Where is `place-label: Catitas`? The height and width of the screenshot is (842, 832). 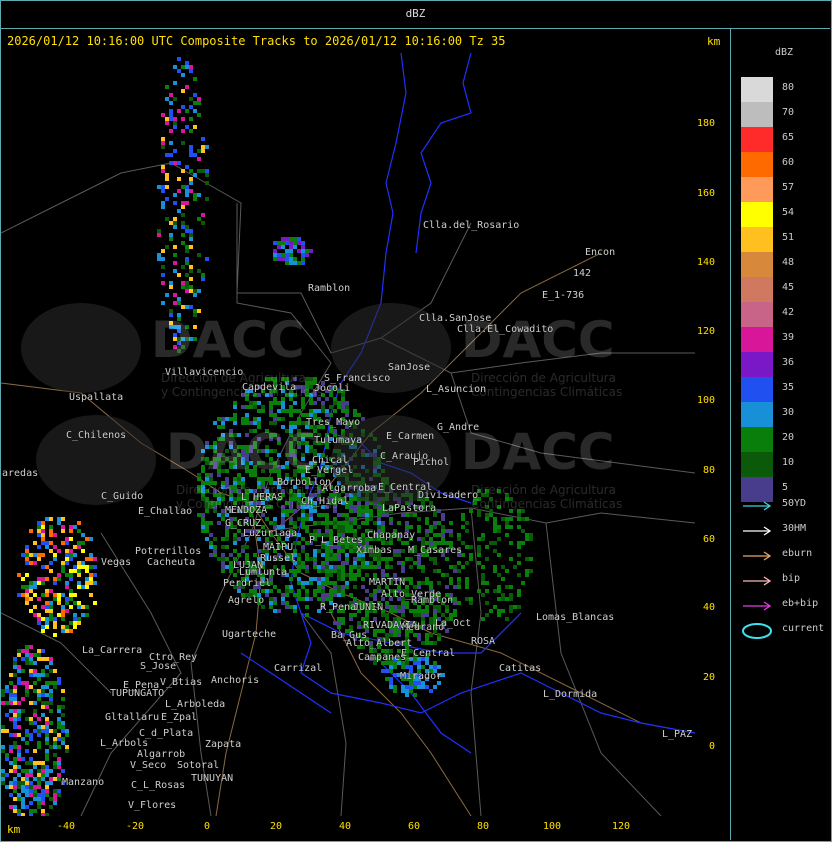
place-label: Catitas is located at coordinates (520, 668).